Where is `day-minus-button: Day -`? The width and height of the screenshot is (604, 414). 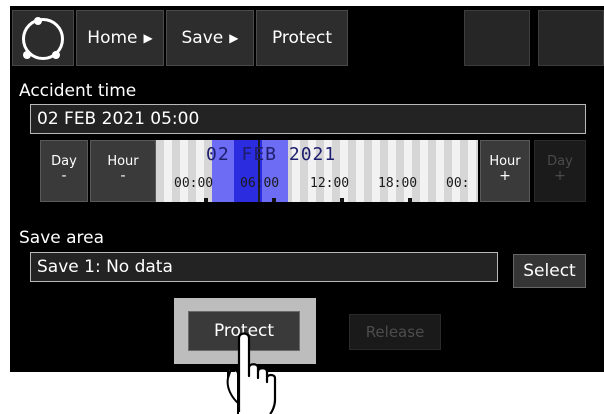 day-minus-button: Day - is located at coordinates (64, 171).